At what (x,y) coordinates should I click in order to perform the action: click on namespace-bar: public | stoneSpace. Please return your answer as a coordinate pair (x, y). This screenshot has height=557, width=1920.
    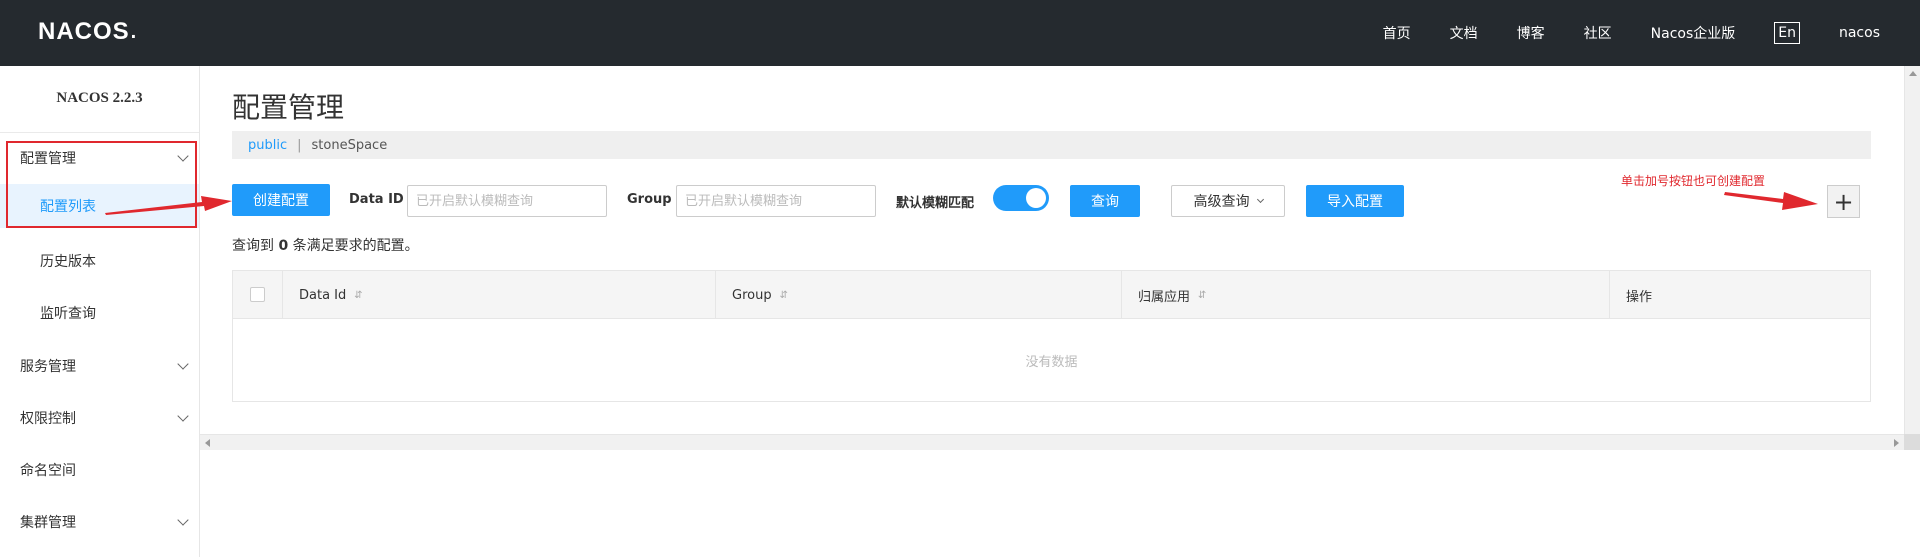
    Looking at the image, I should click on (1051, 145).